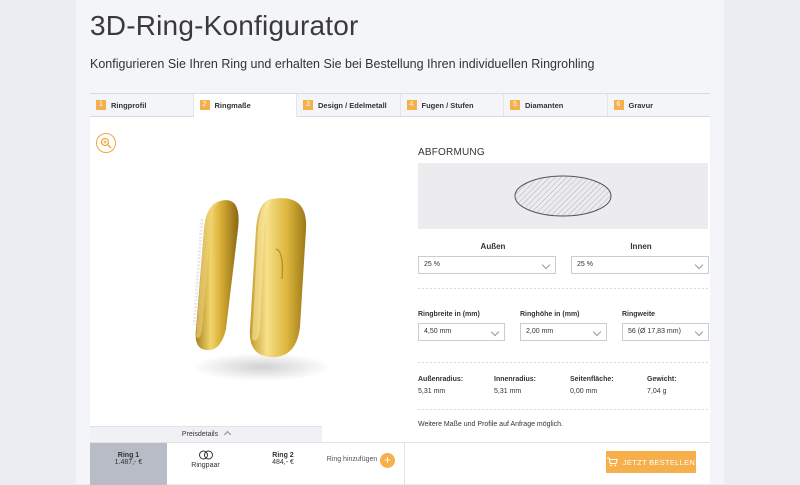 The image size is (800, 485). Describe the element at coordinates (540, 331) in the screenshot. I see `ringhoehe-value: 2,00 mm` at that location.